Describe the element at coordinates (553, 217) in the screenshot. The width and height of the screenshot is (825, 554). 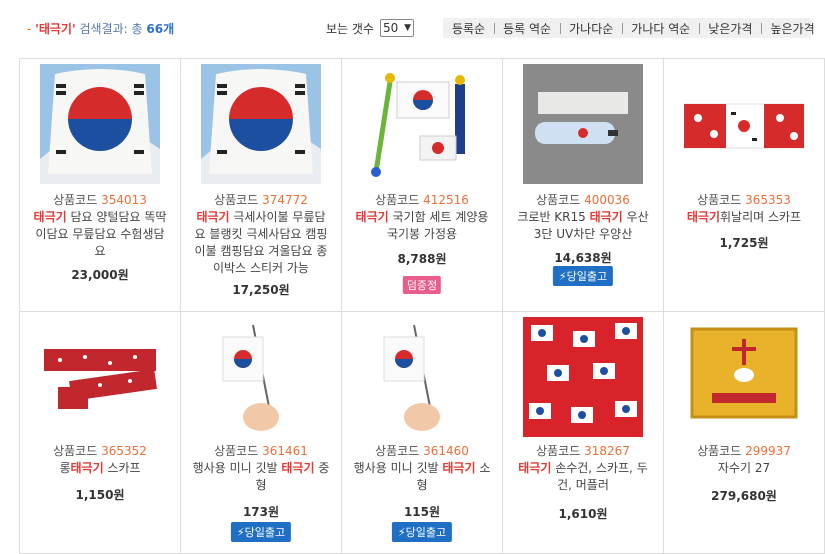
I see `name-prefix: 크로반 KR15` at that location.